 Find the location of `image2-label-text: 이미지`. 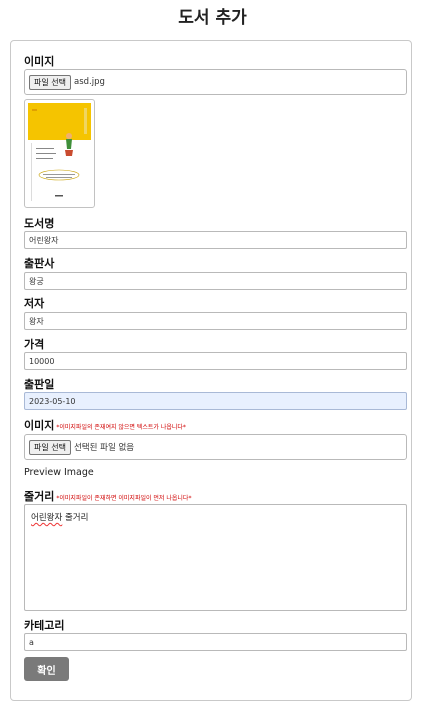

image2-label-text: 이미지 is located at coordinates (39, 425).